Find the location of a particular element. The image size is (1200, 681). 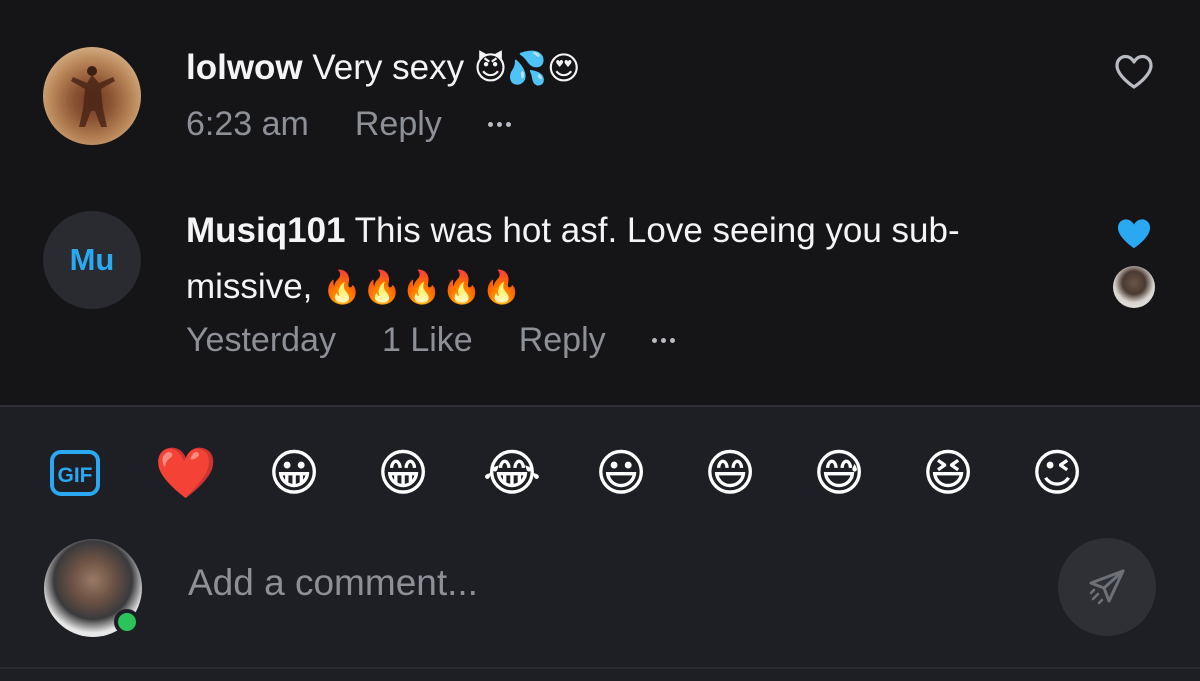

like-count: 1 Like is located at coordinates (427, 340).